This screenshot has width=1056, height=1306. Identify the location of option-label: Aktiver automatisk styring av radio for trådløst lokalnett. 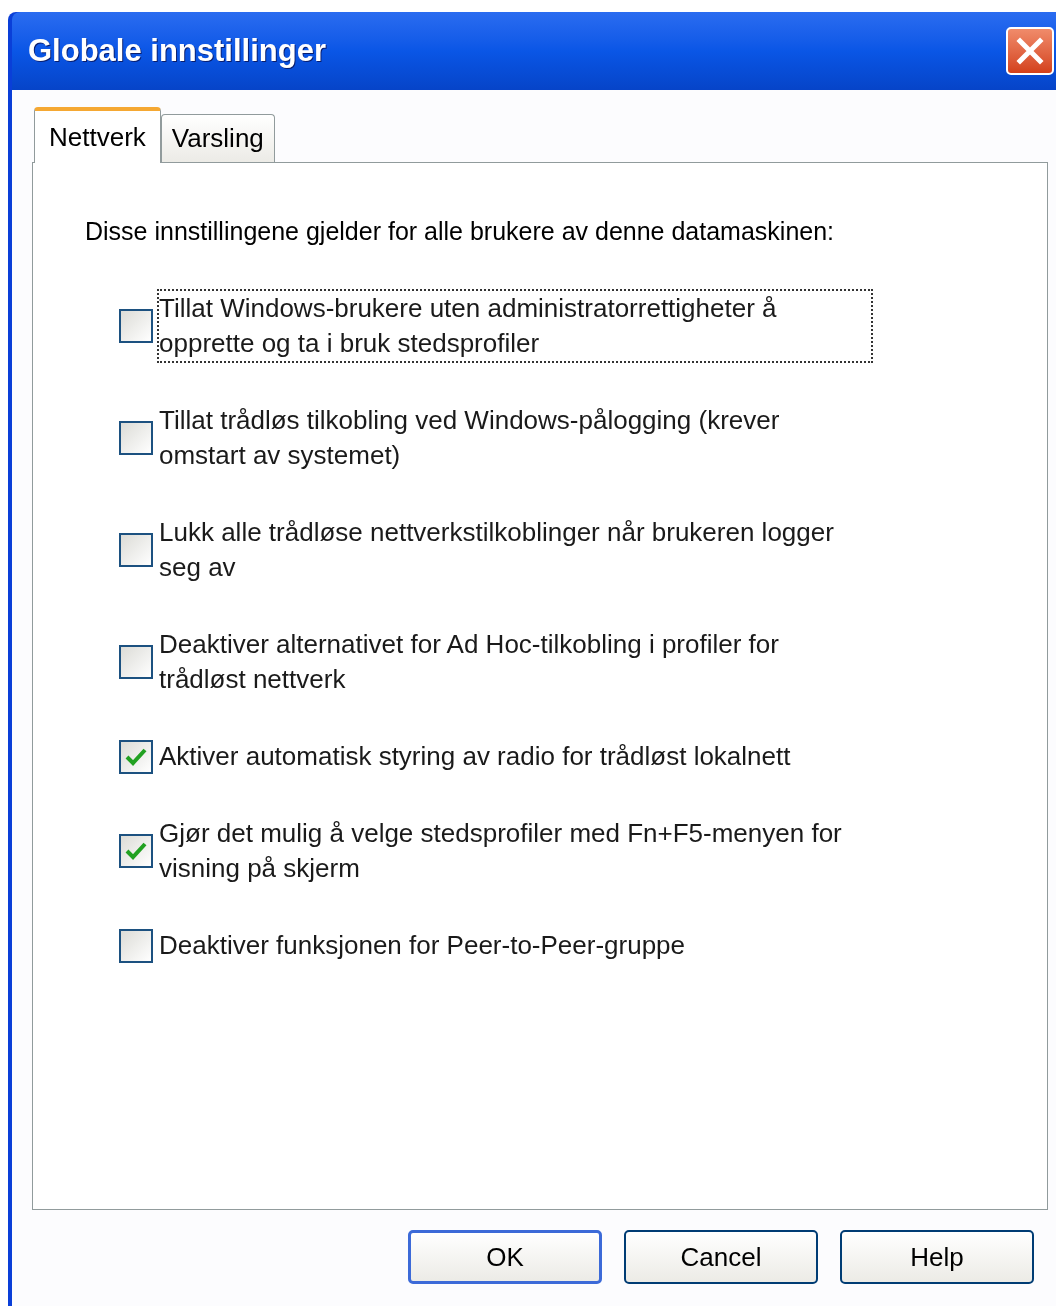
(515, 756).